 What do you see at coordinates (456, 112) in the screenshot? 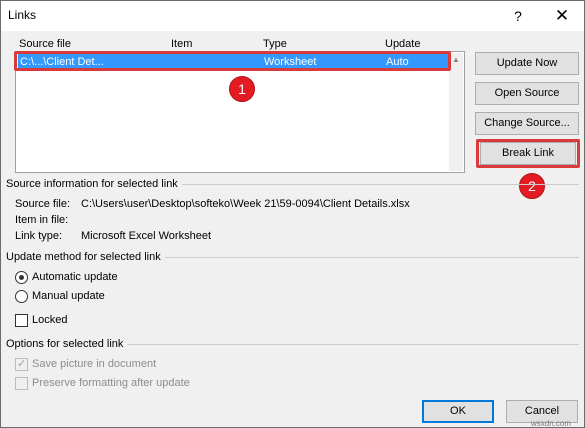
I see `list-scrollbar` at bounding box center [456, 112].